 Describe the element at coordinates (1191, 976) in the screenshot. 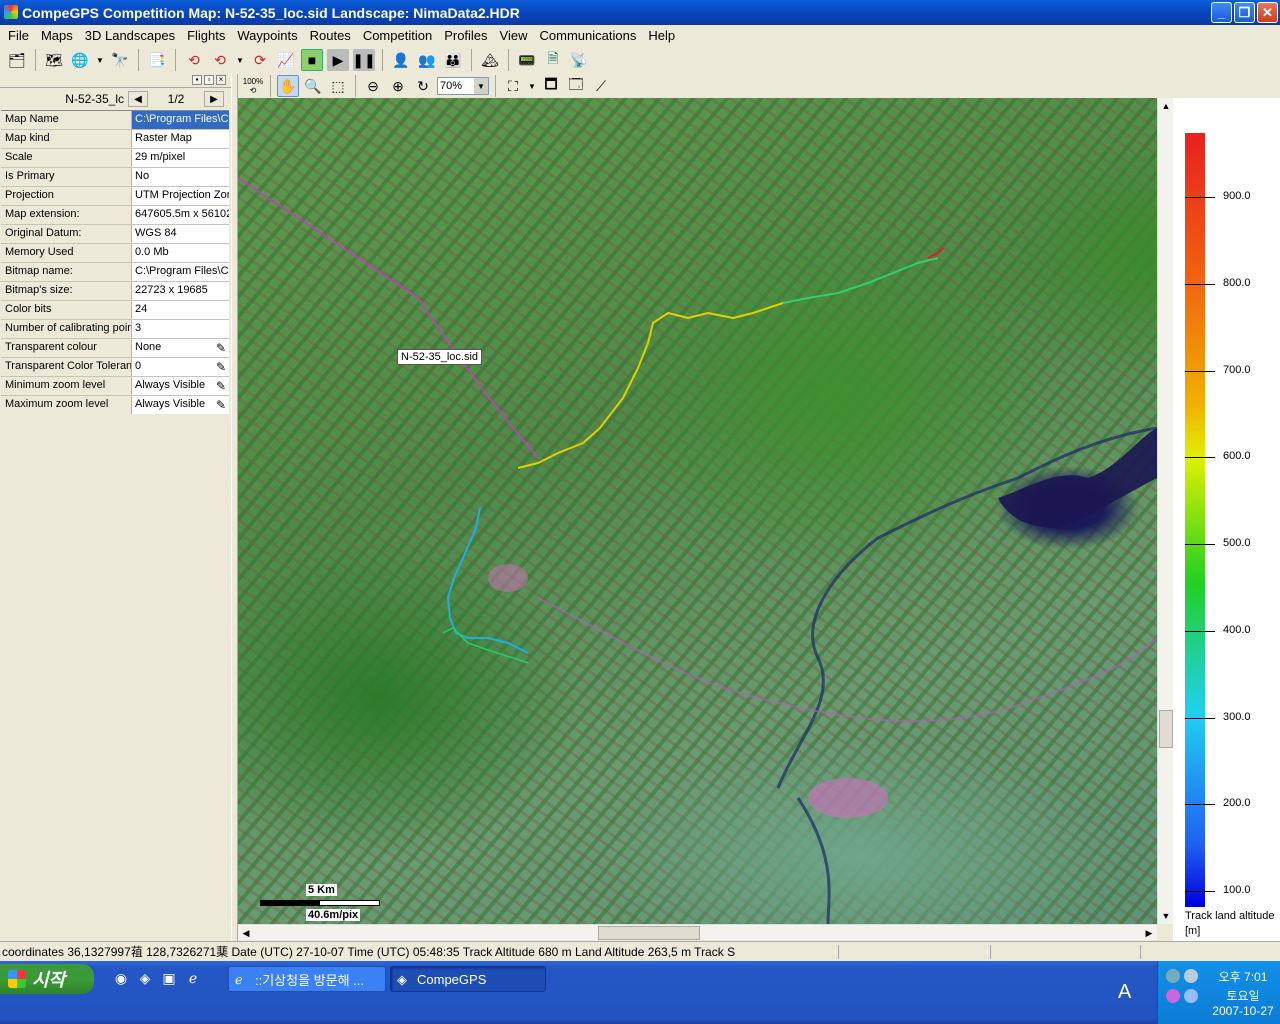

I see `volume-icon` at that location.